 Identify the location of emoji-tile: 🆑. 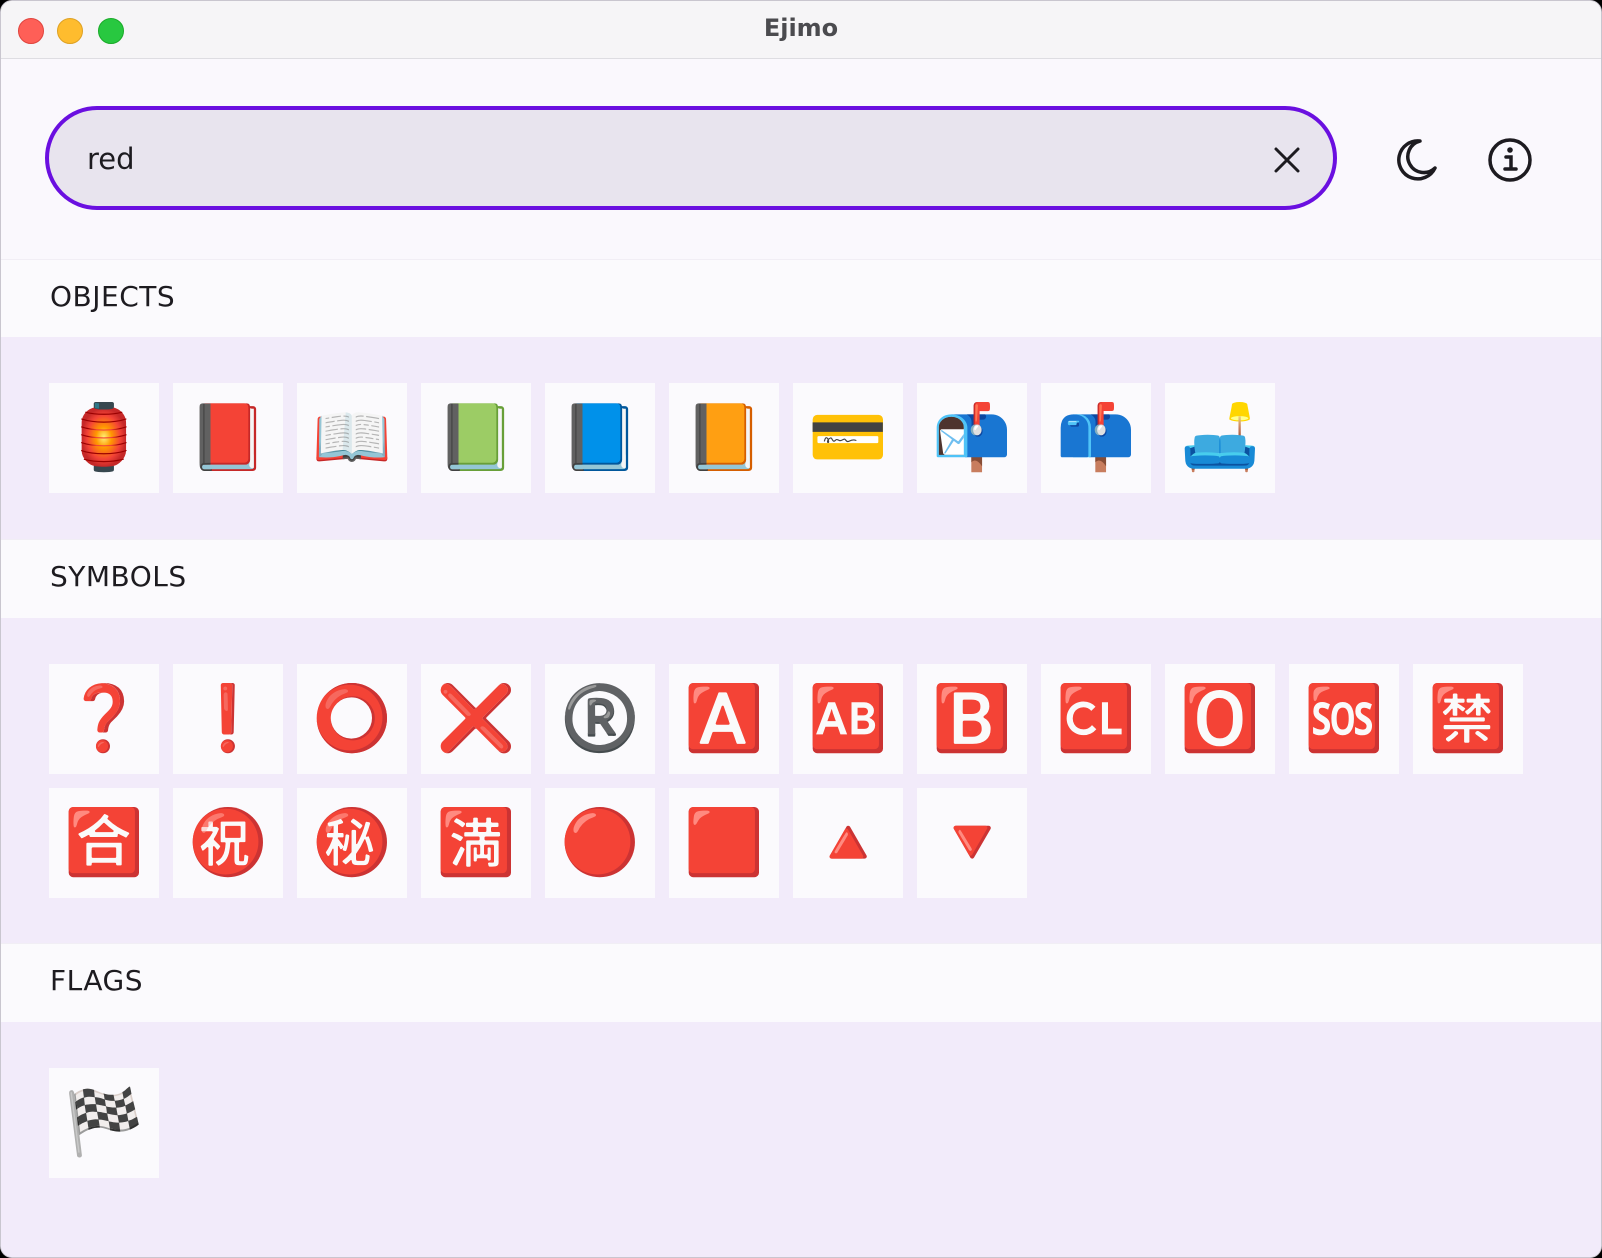
(1096, 719).